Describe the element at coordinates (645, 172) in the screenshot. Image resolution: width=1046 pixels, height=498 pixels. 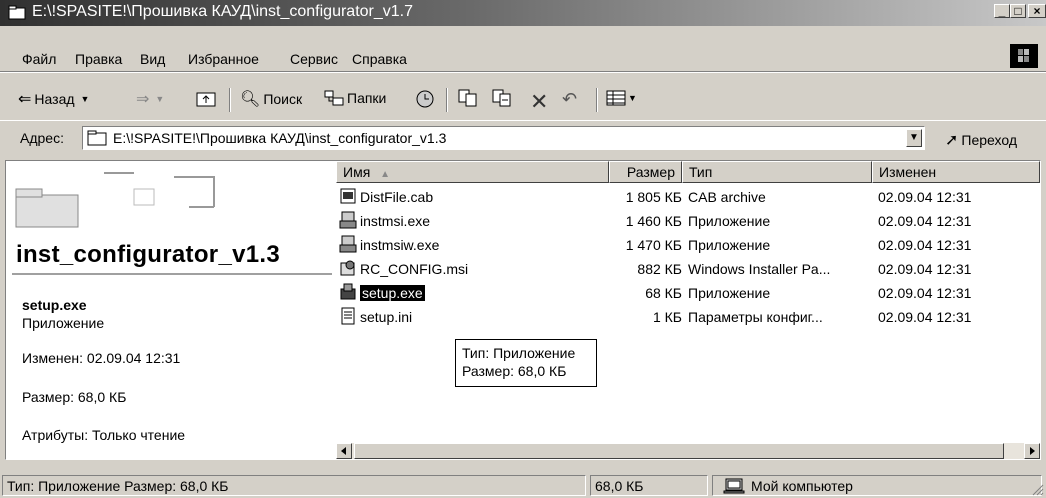
I see `column-header-size: Размер` at that location.